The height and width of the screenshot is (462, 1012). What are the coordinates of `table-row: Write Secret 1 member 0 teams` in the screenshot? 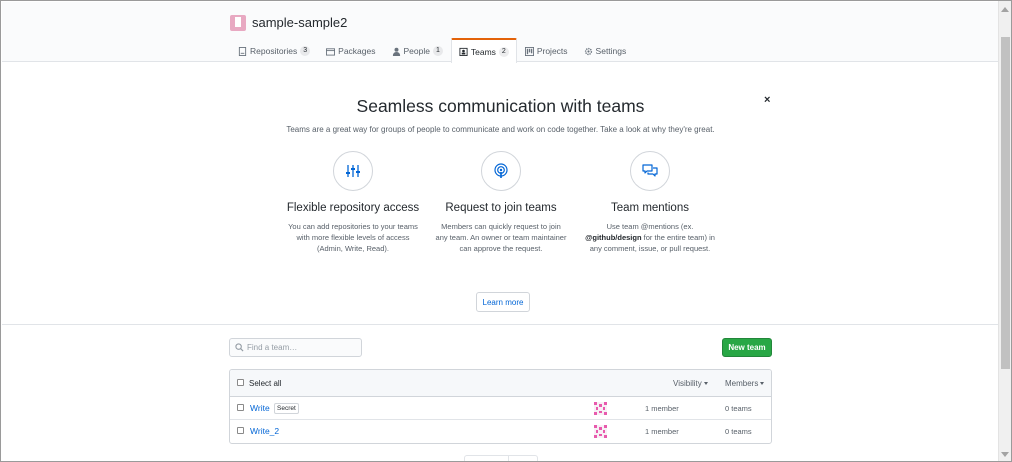 It's located at (500, 408).